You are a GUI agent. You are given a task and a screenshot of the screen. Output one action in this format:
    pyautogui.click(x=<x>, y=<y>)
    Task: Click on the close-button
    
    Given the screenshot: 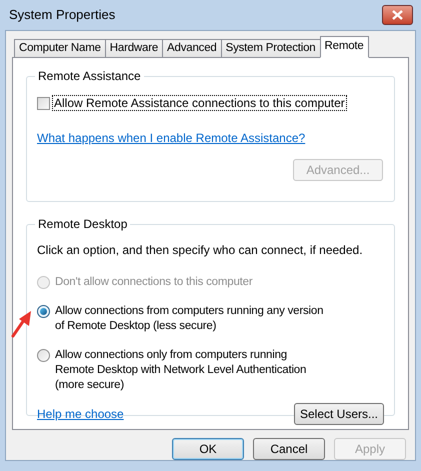 What is the action you would take?
    pyautogui.click(x=397, y=15)
    